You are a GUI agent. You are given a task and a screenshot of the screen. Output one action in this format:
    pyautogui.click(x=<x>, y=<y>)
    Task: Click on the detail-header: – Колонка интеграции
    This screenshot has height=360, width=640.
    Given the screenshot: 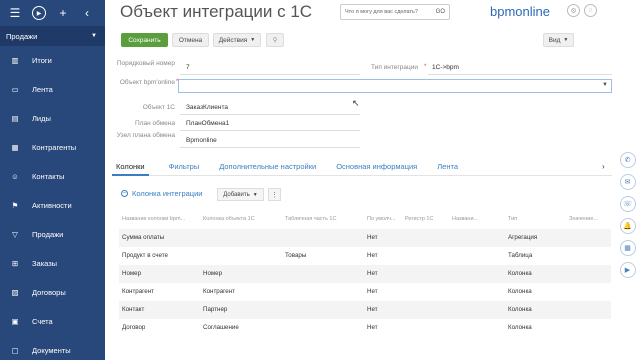 What is the action you would take?
    pyautogui.click(x=161, y=193)
    